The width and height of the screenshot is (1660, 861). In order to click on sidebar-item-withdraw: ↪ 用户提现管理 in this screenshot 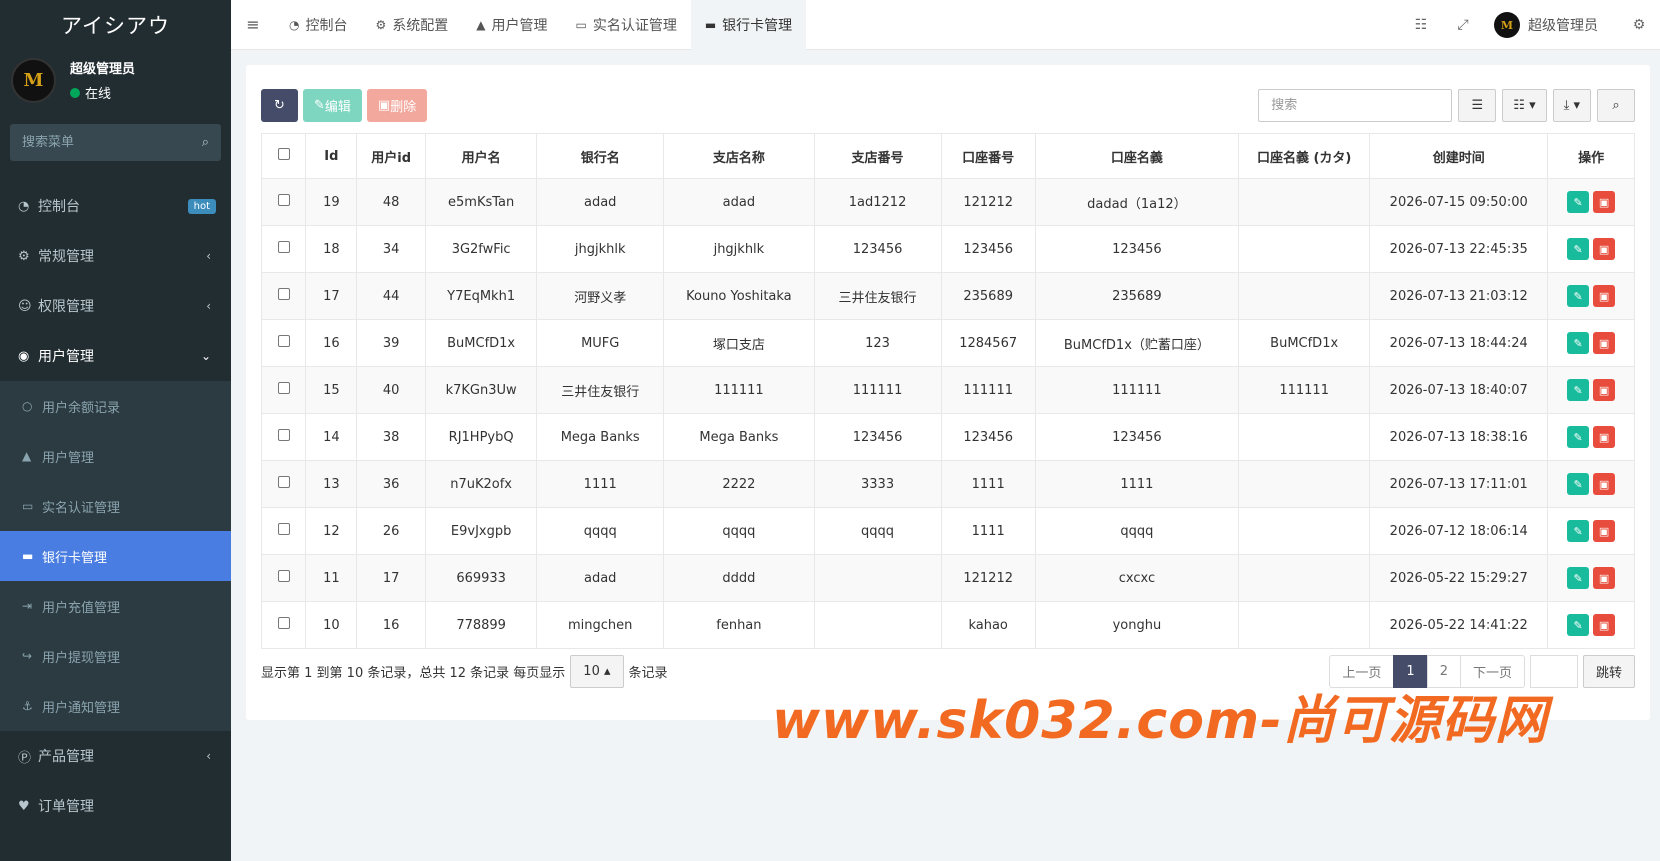, I will do `click(115, 656)`.